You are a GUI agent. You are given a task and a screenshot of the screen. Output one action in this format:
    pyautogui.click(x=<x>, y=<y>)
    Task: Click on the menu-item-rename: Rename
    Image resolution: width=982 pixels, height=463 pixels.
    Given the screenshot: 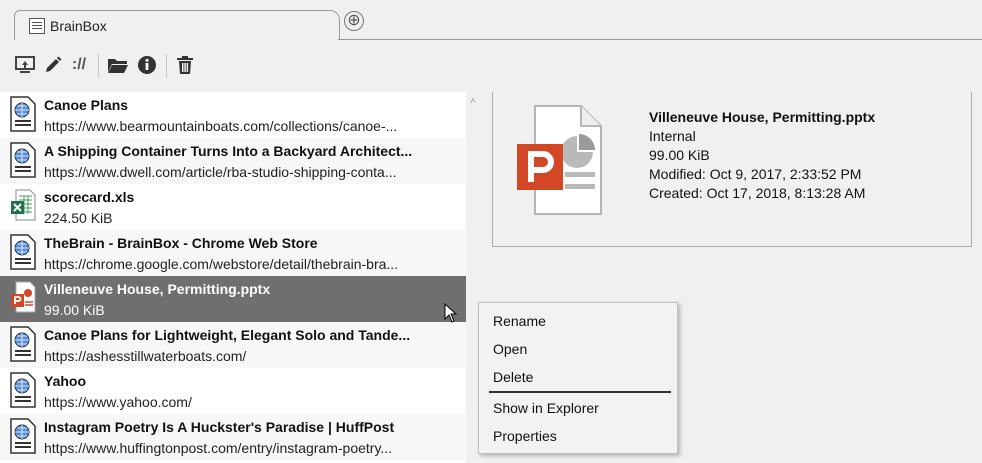 What is the action you would take?
    pyautogui.click(x=578, y=321)
    